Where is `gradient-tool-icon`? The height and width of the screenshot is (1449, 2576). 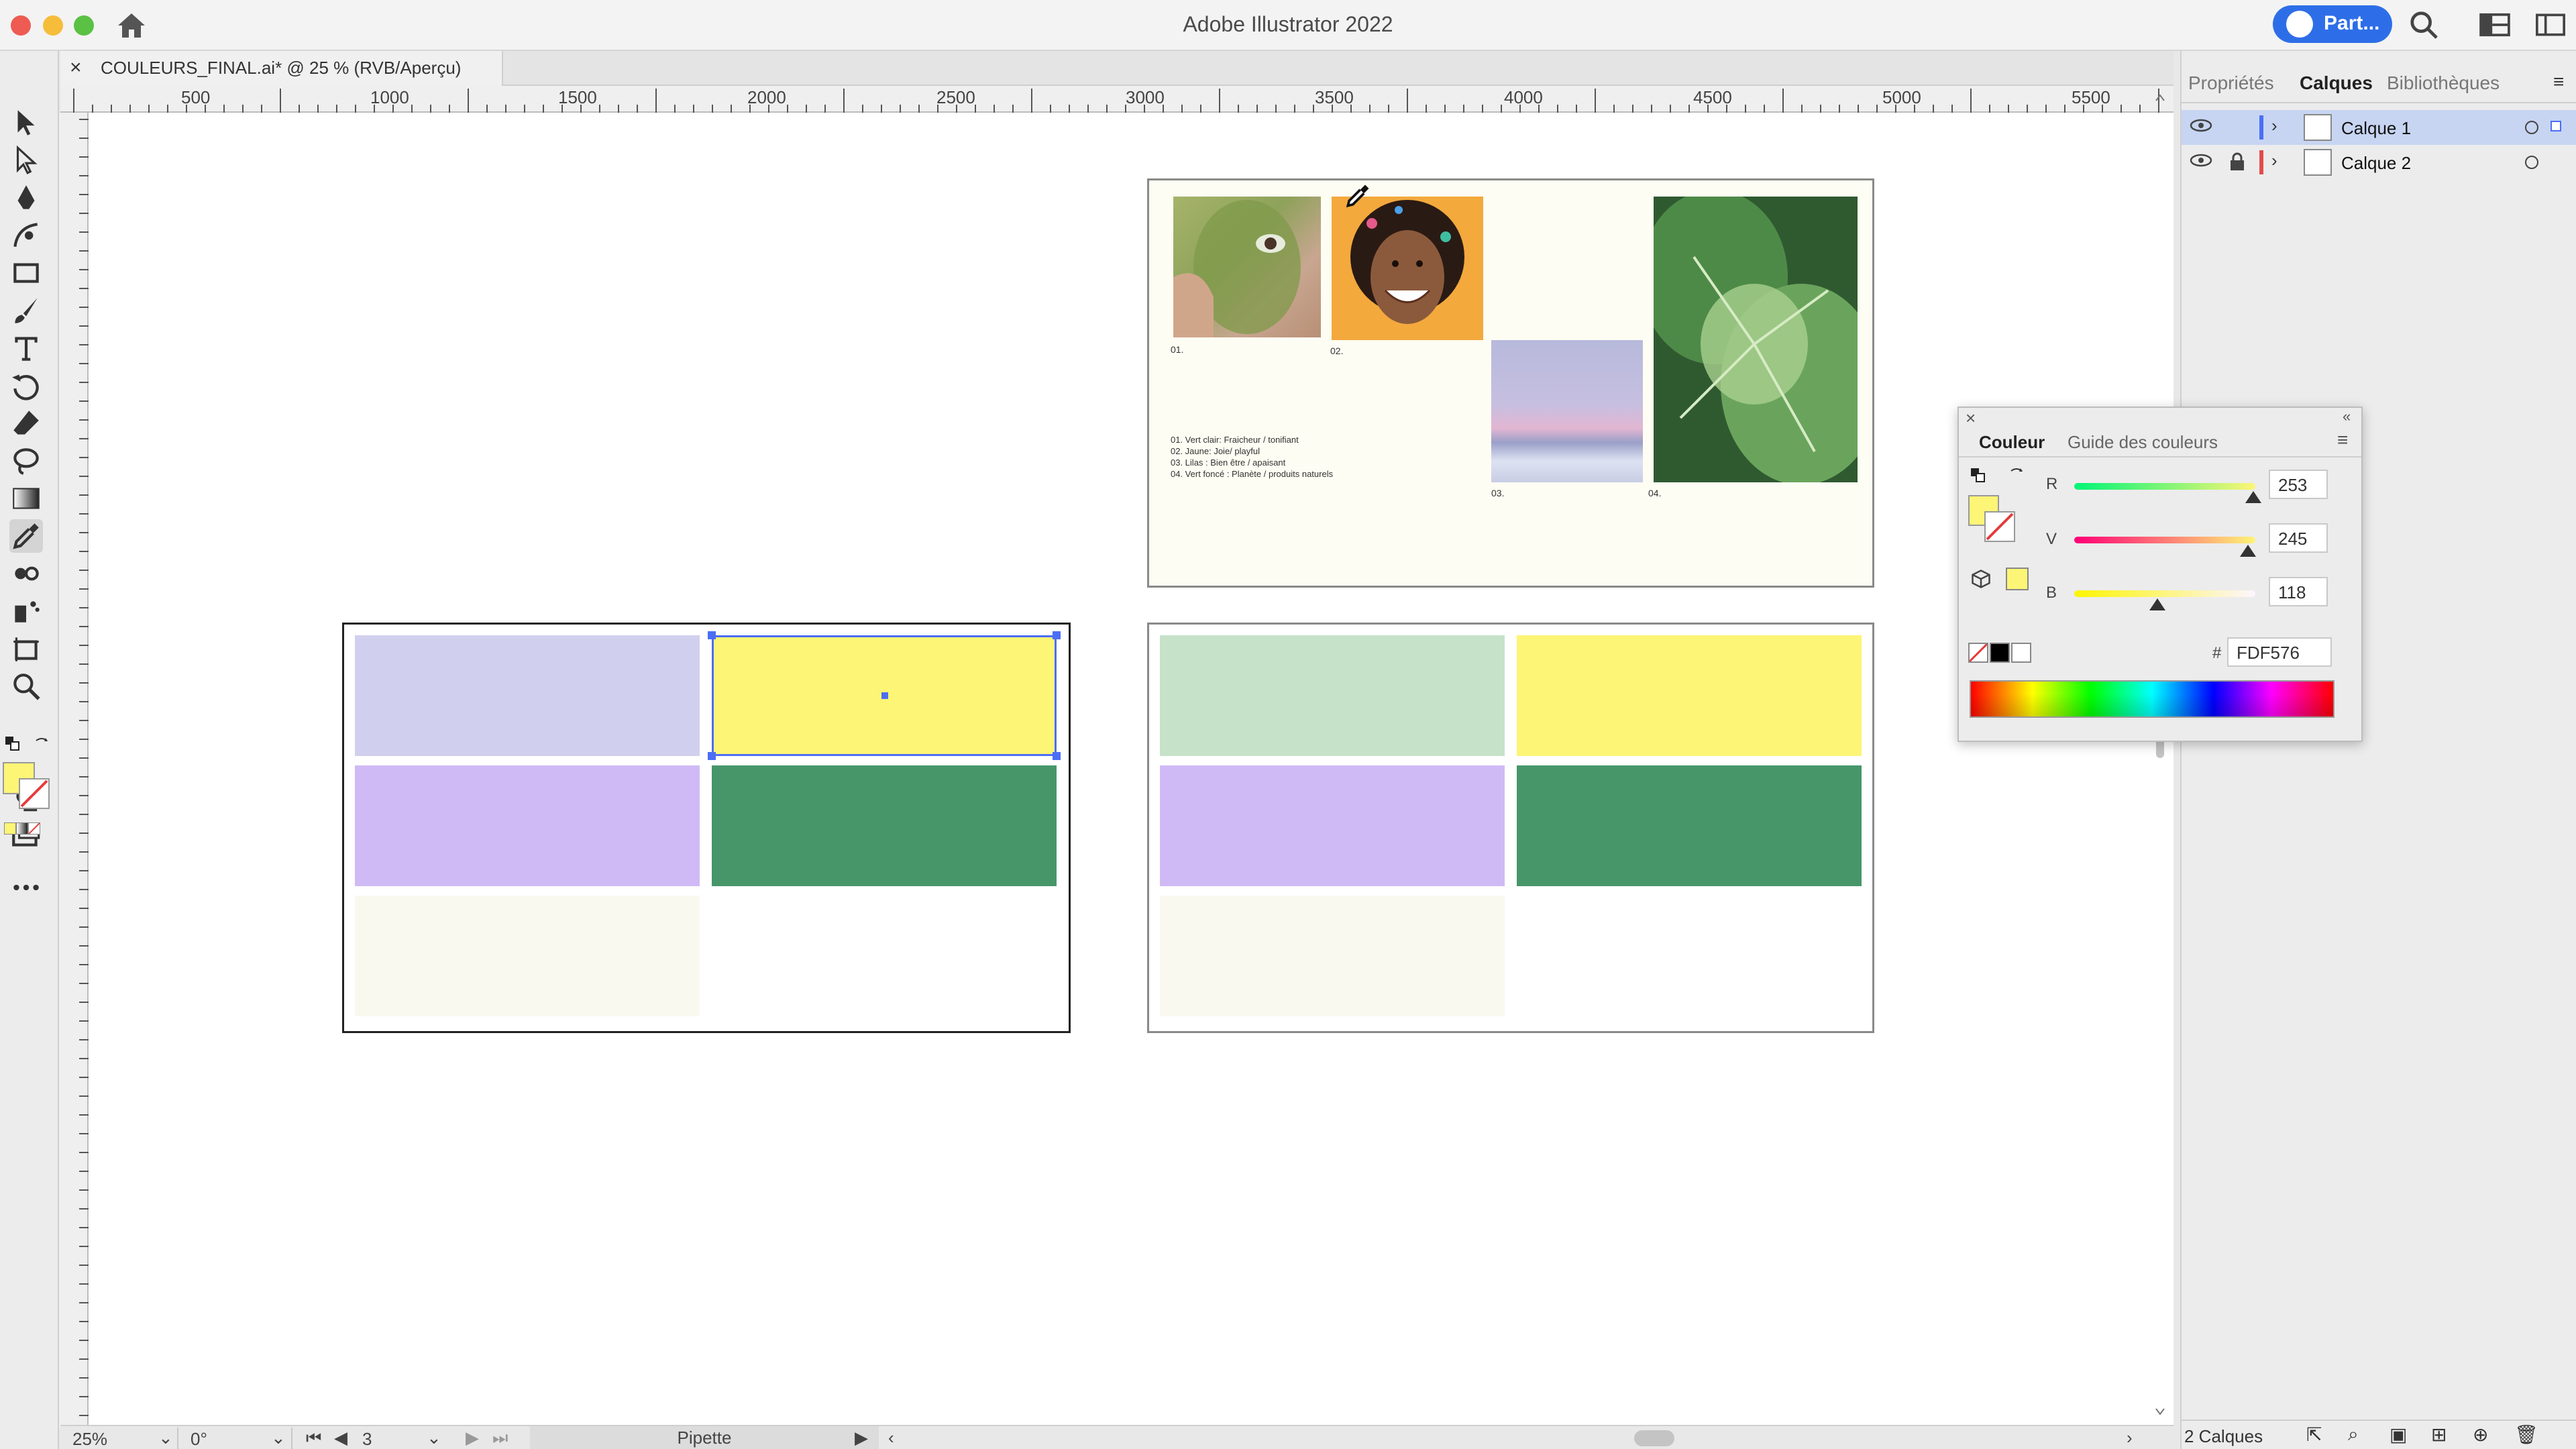 gradient-tool-icon is located at coordinates (26, 498).